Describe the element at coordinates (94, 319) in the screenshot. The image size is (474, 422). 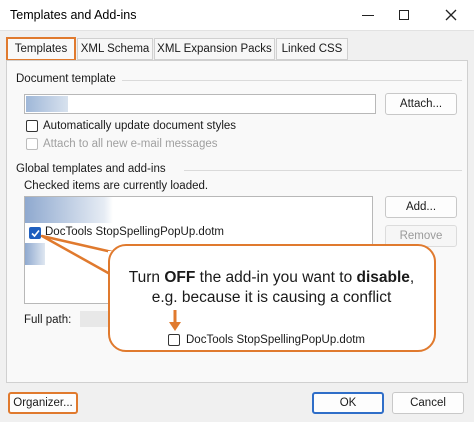
I see `full-path-value` at that location.